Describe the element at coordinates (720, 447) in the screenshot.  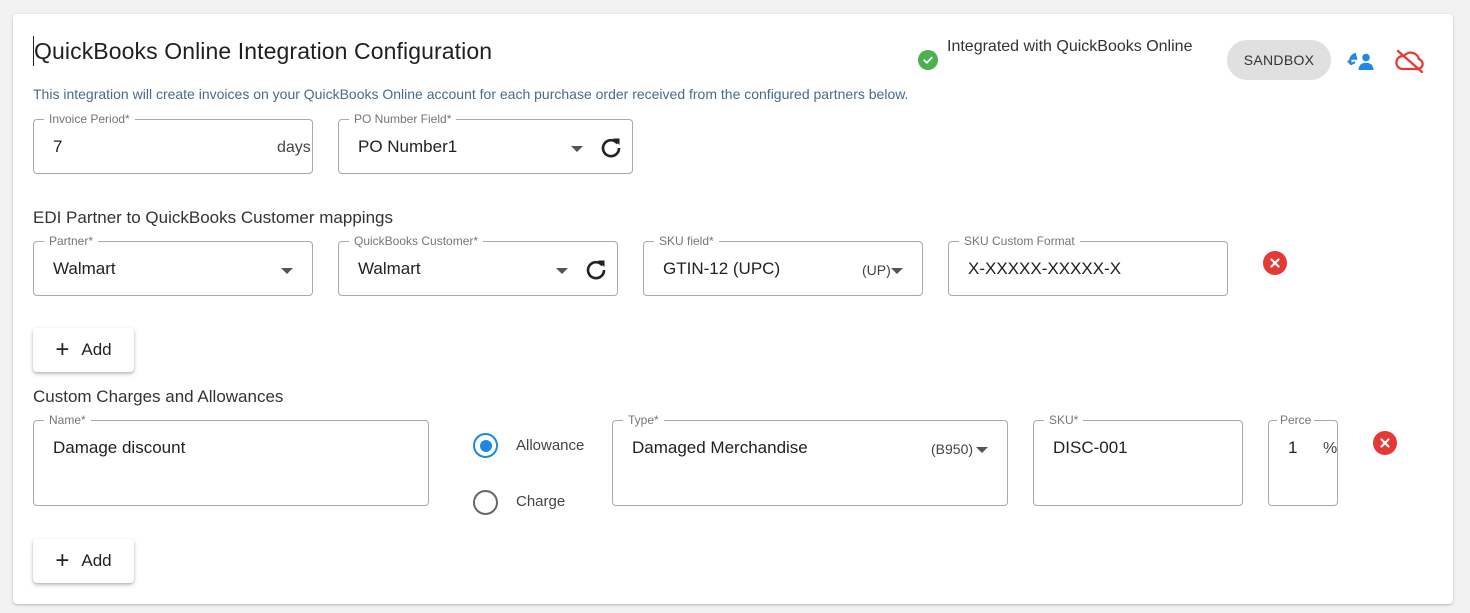
I see `charge-type-value: Damaged Merchandise` at that location.